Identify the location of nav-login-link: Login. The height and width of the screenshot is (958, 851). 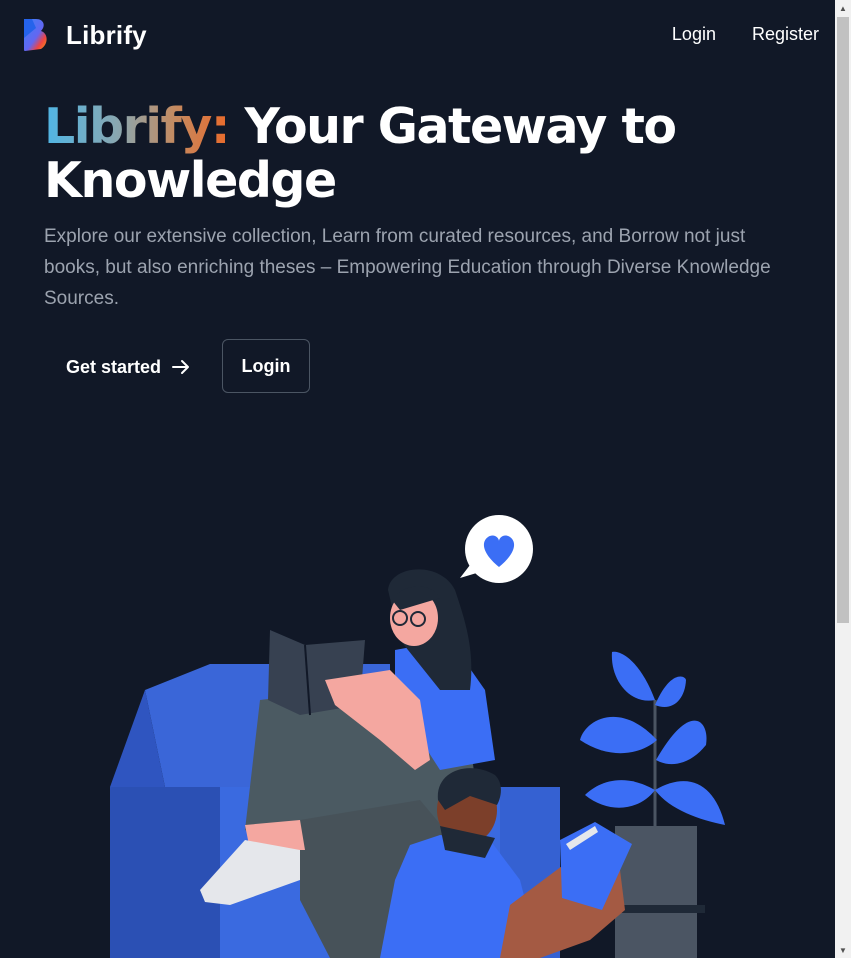
(694, 34).